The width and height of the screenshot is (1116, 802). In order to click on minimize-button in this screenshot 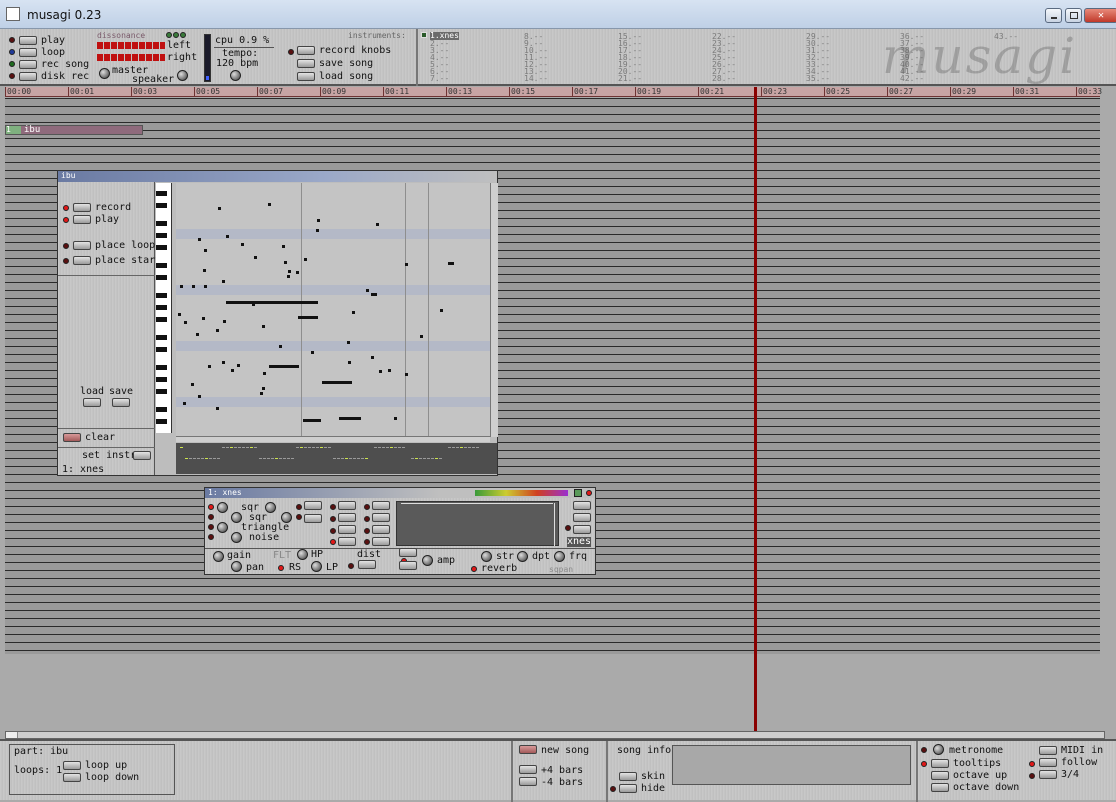, I will do `click(1053, 15)`.